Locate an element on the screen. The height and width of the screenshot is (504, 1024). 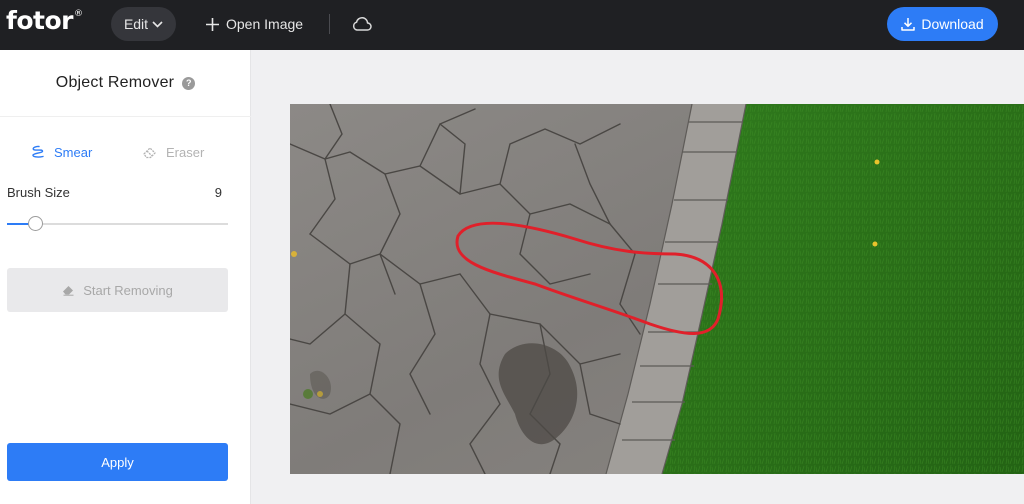
tab-eraser: Eraser is located at coordinates (173, 152).